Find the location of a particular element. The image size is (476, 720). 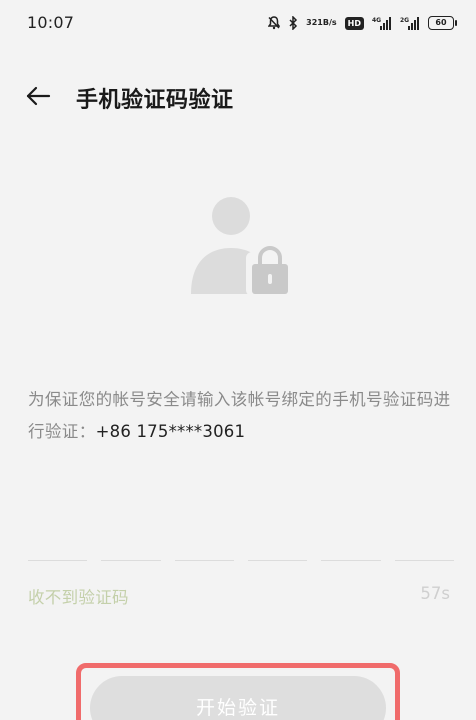

hd-badge: HD is located at coordinates (354, 23).